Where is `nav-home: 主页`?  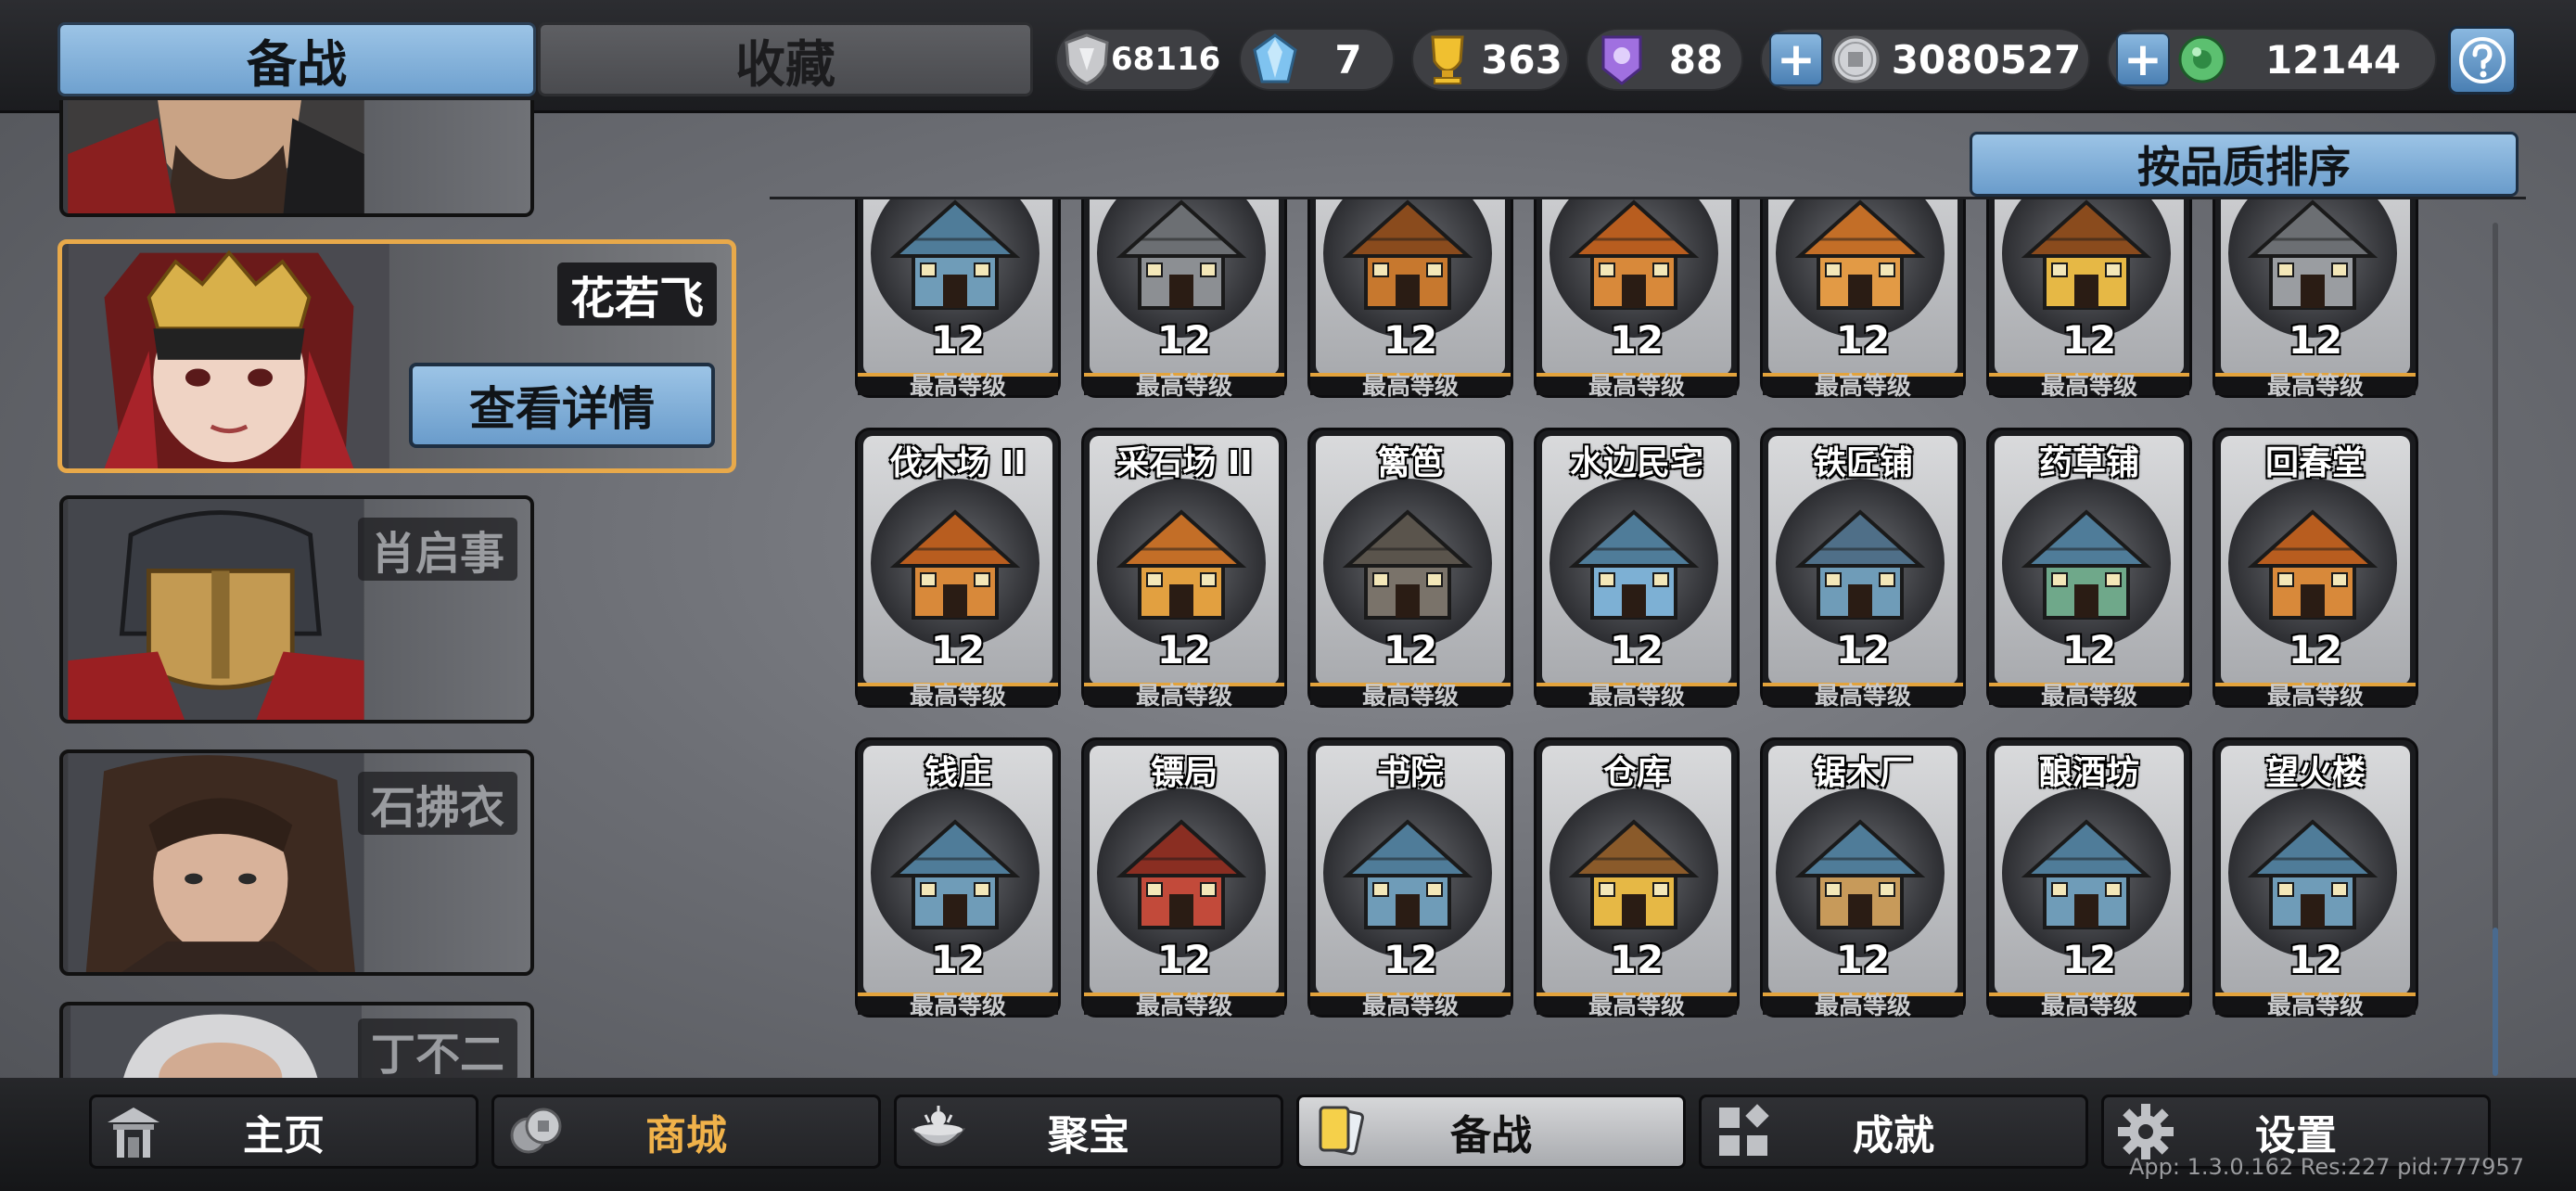 nav-home: 主页 is located at coordinates (283, 1132).